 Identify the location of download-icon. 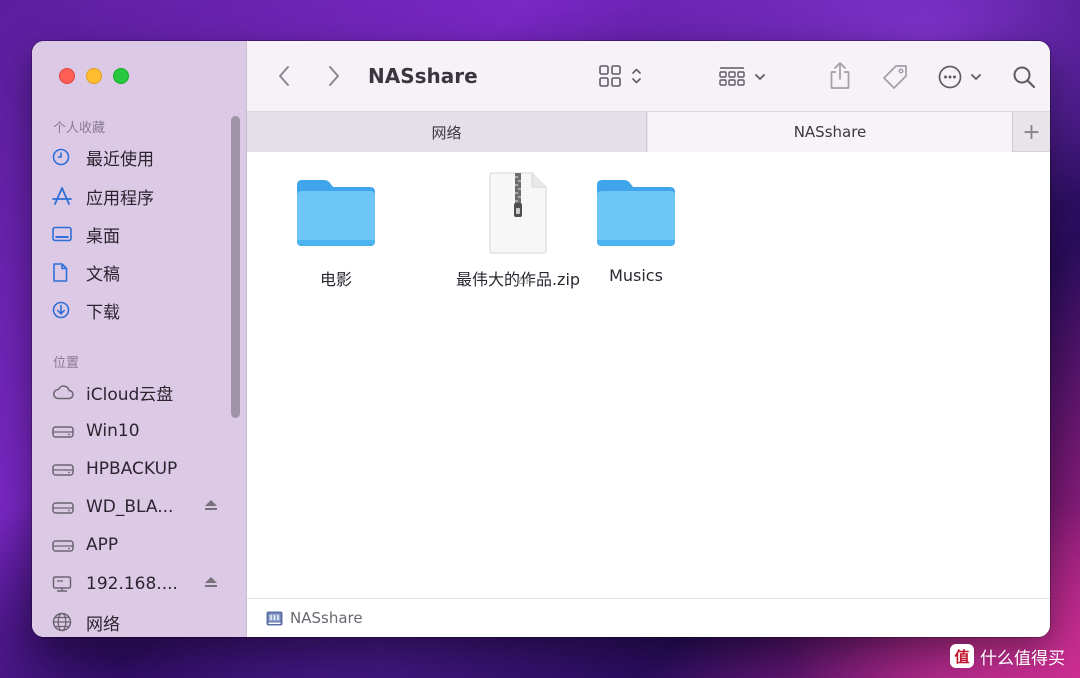
(65, 310).